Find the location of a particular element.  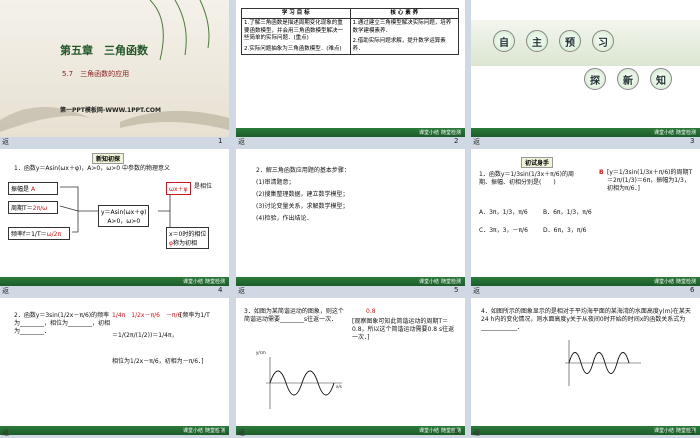

slide-7-number: 7 is located at coordinates (220, 432).